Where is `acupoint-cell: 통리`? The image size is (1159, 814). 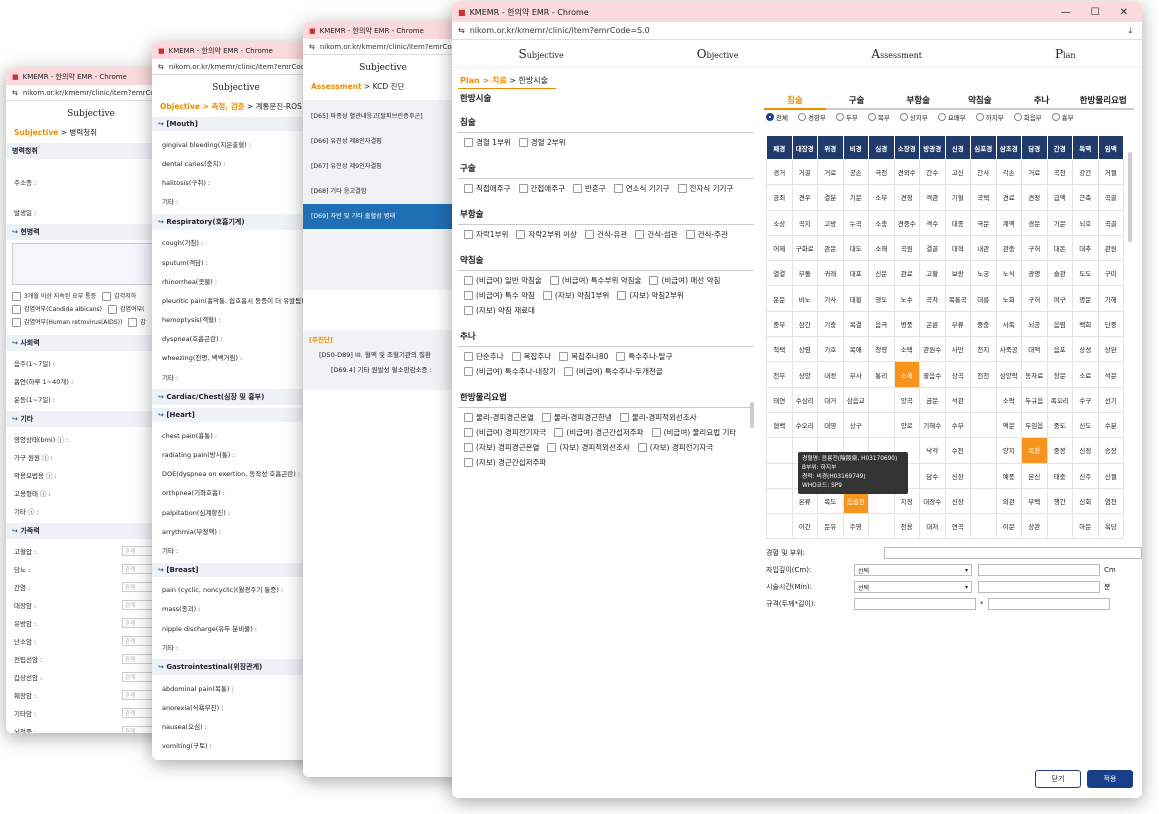
acupoint-cell: 통리 is located at coordinates (881, 374).